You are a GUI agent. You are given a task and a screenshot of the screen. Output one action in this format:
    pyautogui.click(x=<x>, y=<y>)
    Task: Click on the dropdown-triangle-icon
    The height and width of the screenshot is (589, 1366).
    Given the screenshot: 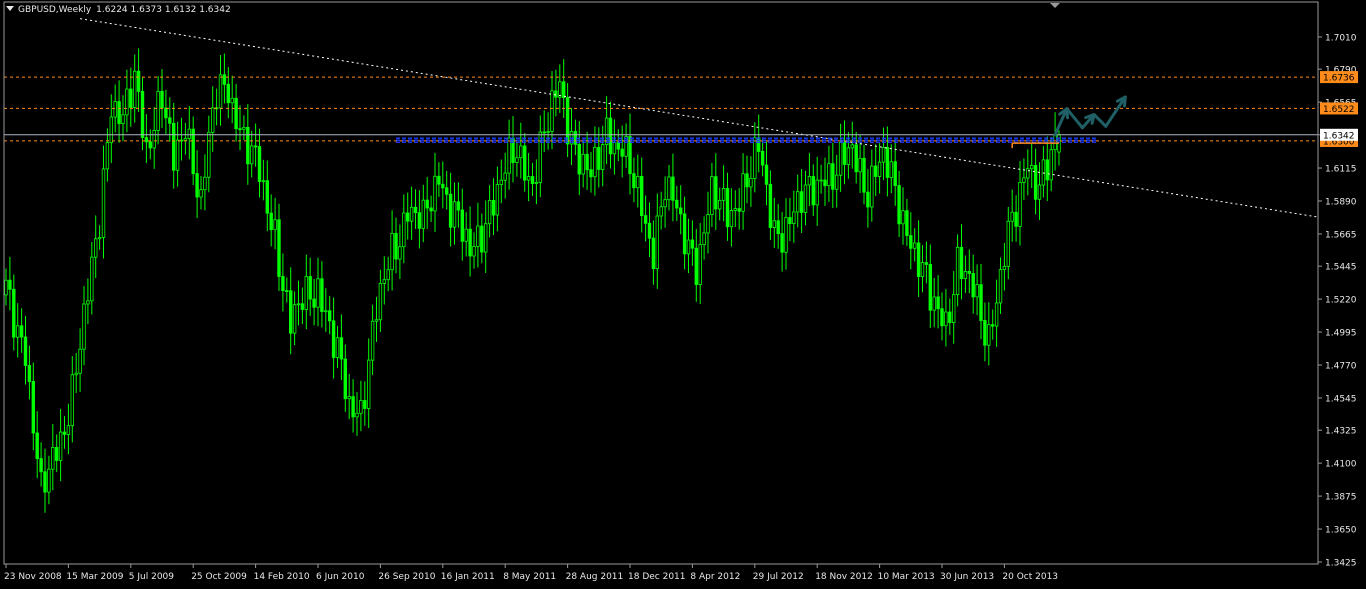 What is the action you would take?
    pyautogui.click(x=10, y=8)
    